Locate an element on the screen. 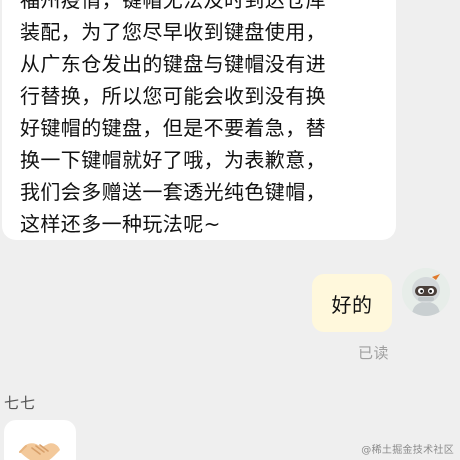 Image resolution: width=460 pixels, height=460 pixels. outgoing-message-bubble: 好的 is located at coordinates (352, 303).